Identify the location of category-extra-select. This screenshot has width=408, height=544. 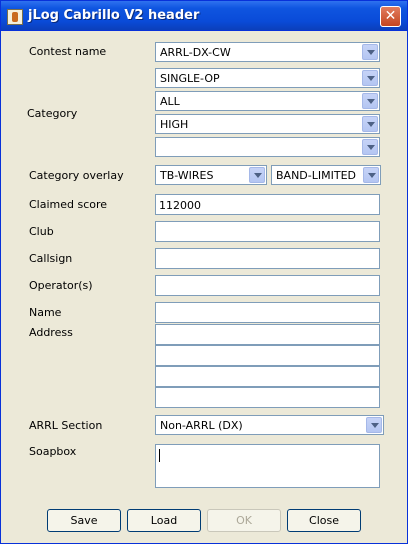
(267, 147).